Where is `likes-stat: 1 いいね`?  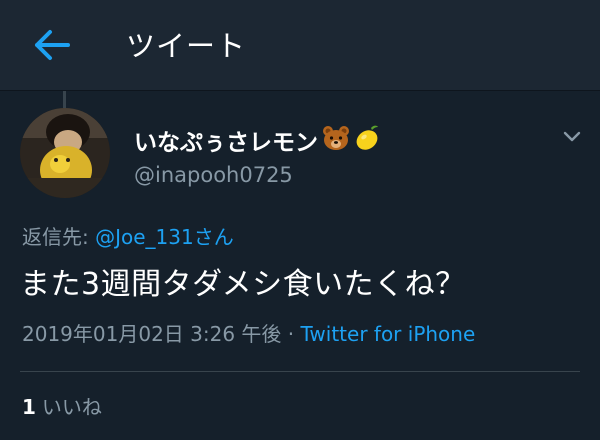
likes-stat: 1 いいね is located at coordinates (62, 407).